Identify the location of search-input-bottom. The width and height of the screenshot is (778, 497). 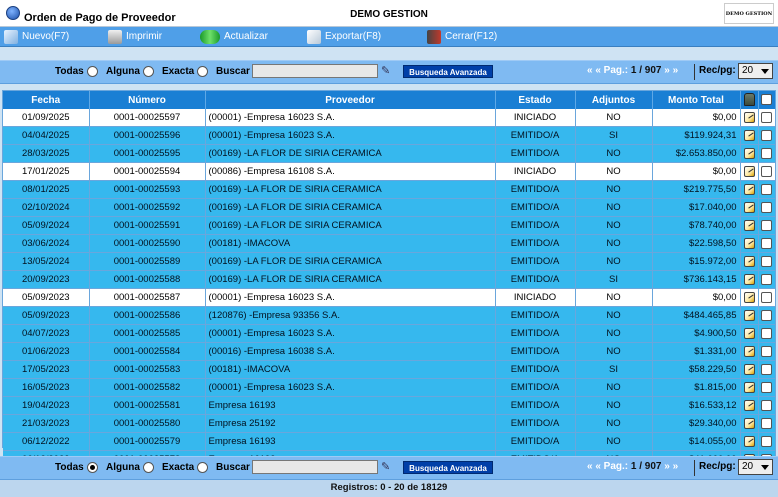
(315, 467).